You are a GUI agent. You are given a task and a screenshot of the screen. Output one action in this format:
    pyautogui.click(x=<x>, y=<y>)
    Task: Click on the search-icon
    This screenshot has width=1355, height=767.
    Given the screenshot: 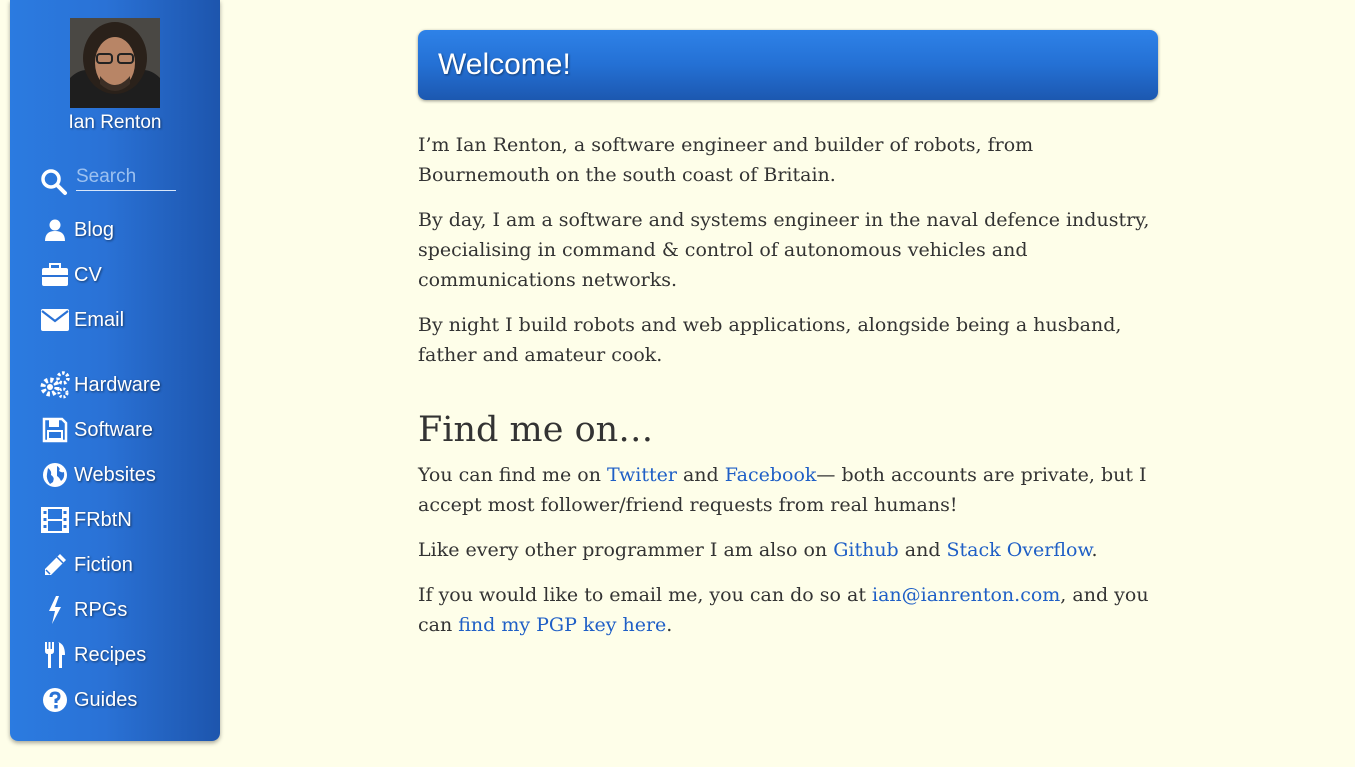 What is the action you would take?
    pyautogui.click(x=55, y=183)
    